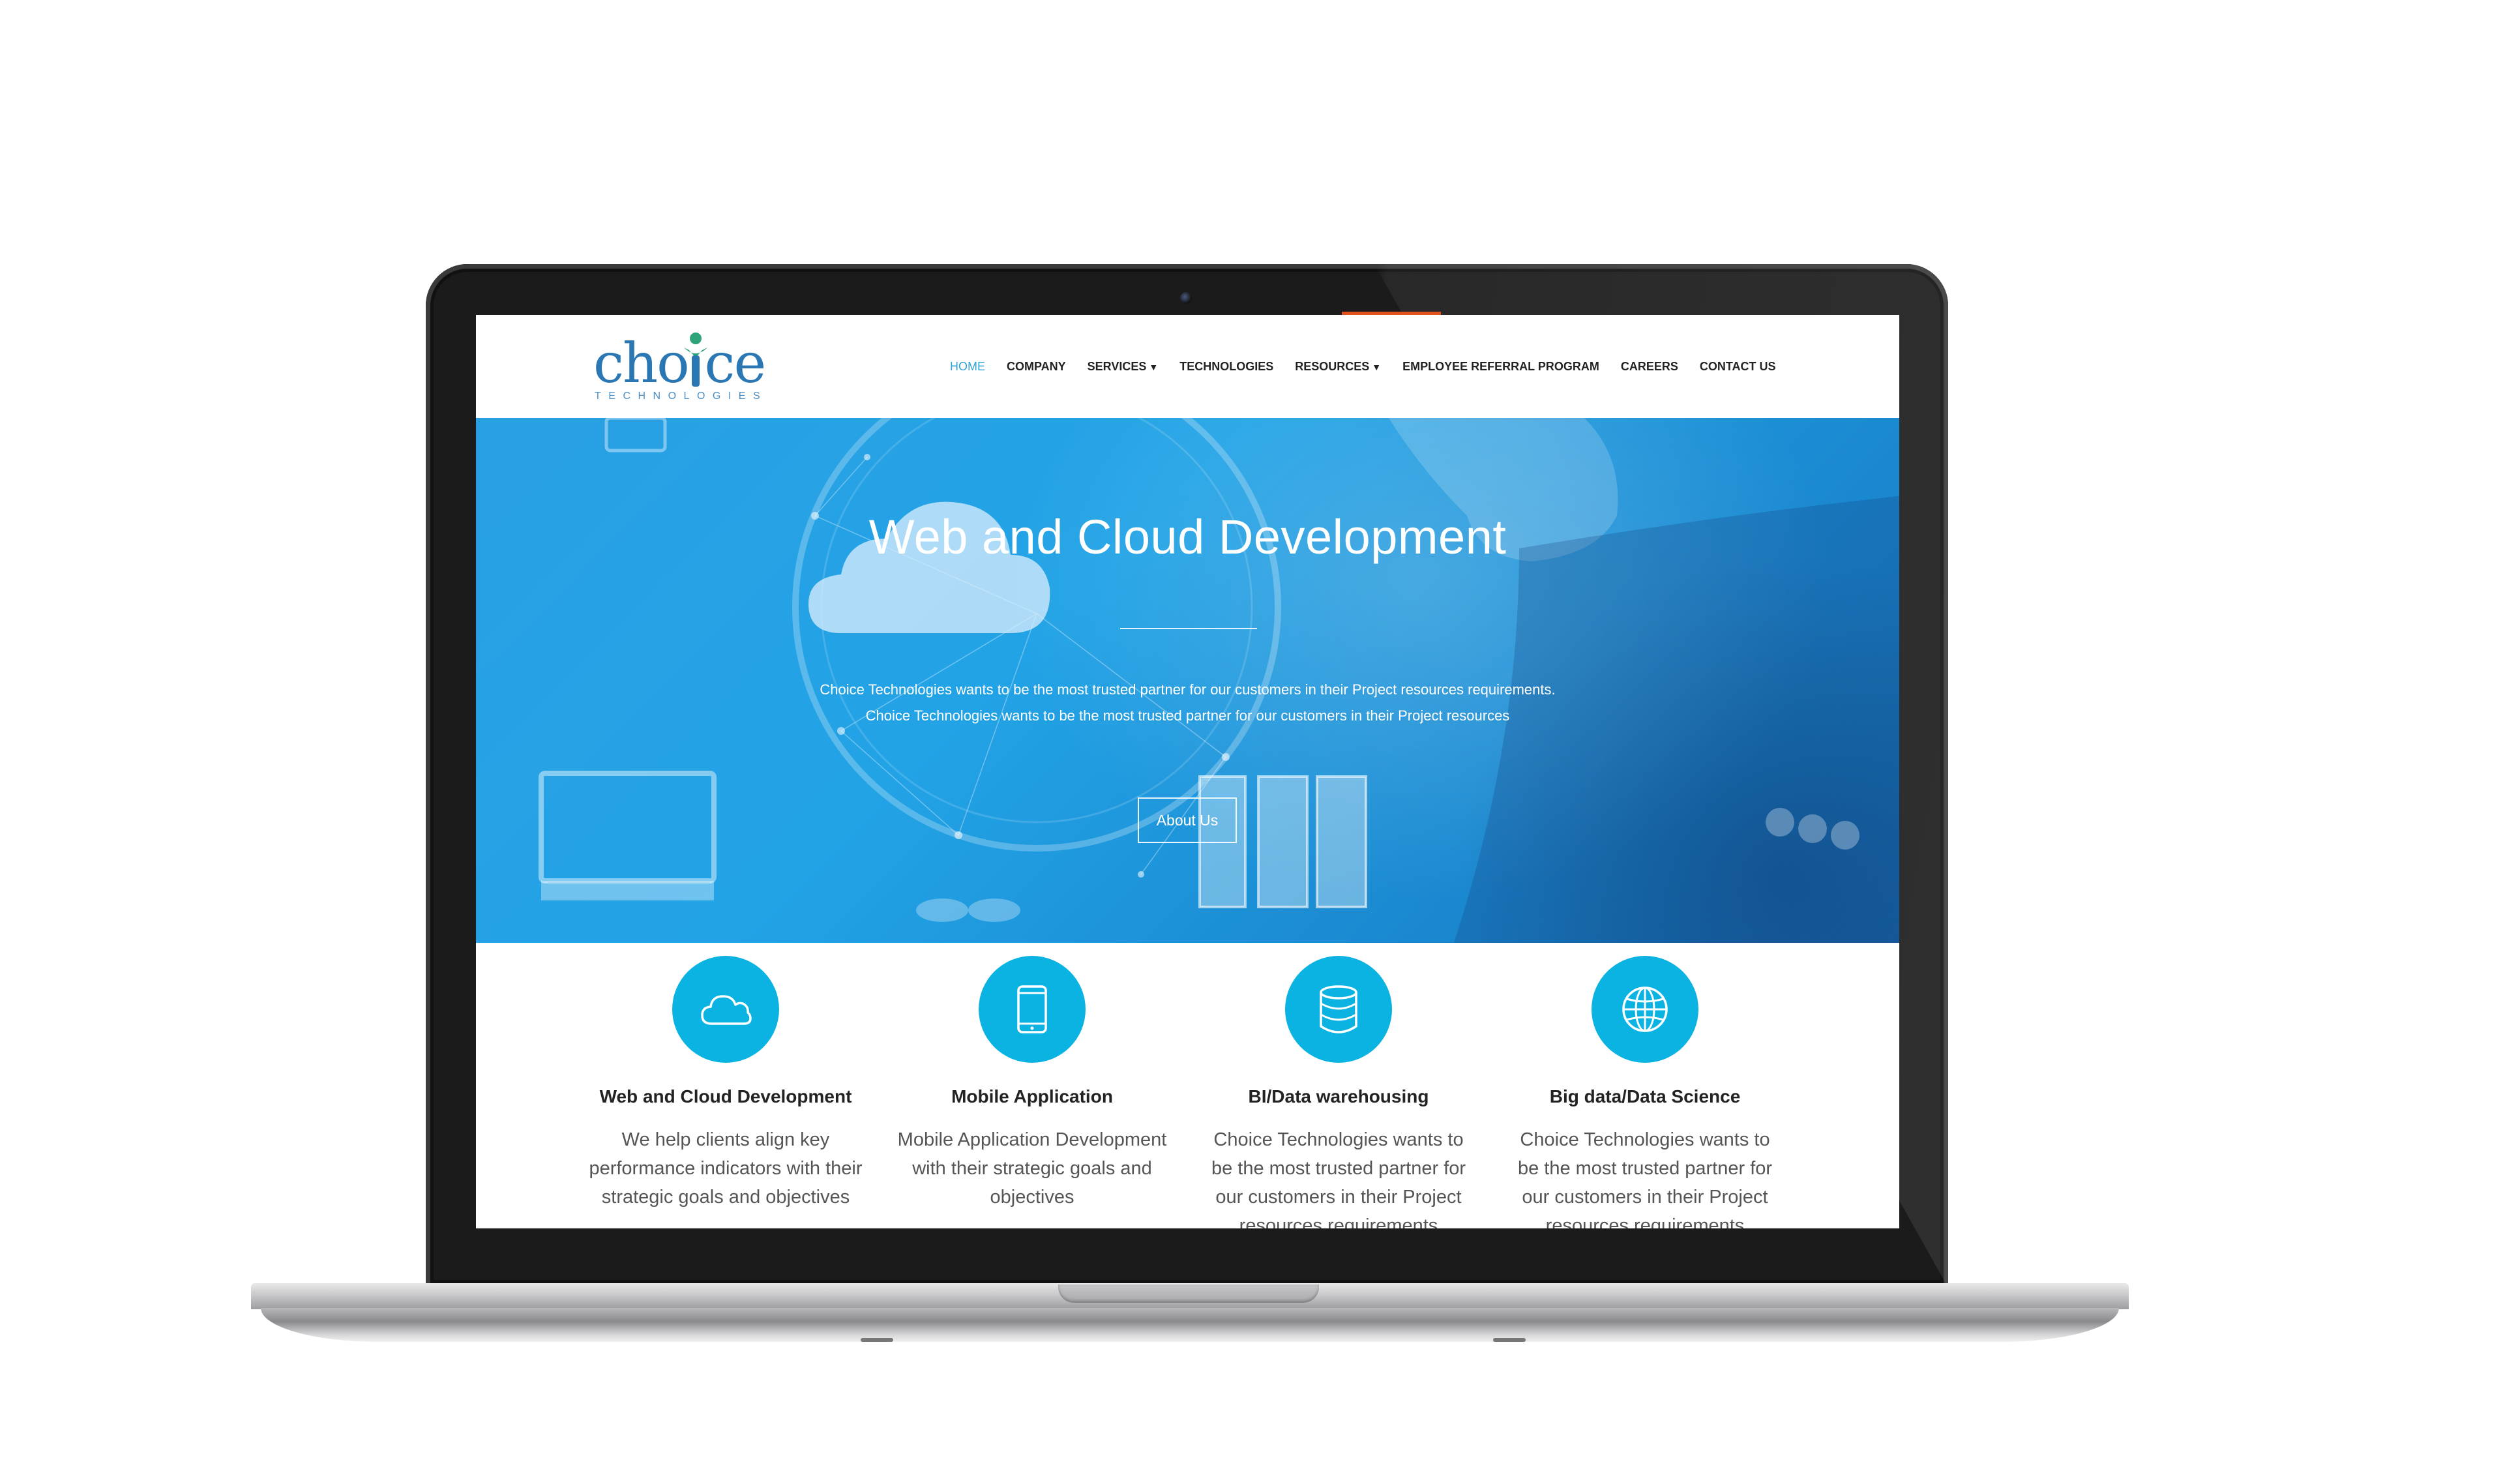 The image size is (2518, 1484). What do you see at coordinates (695, 360) in the screenshot?
I see `logo-figure-icon` at bounding box center [695, 360].